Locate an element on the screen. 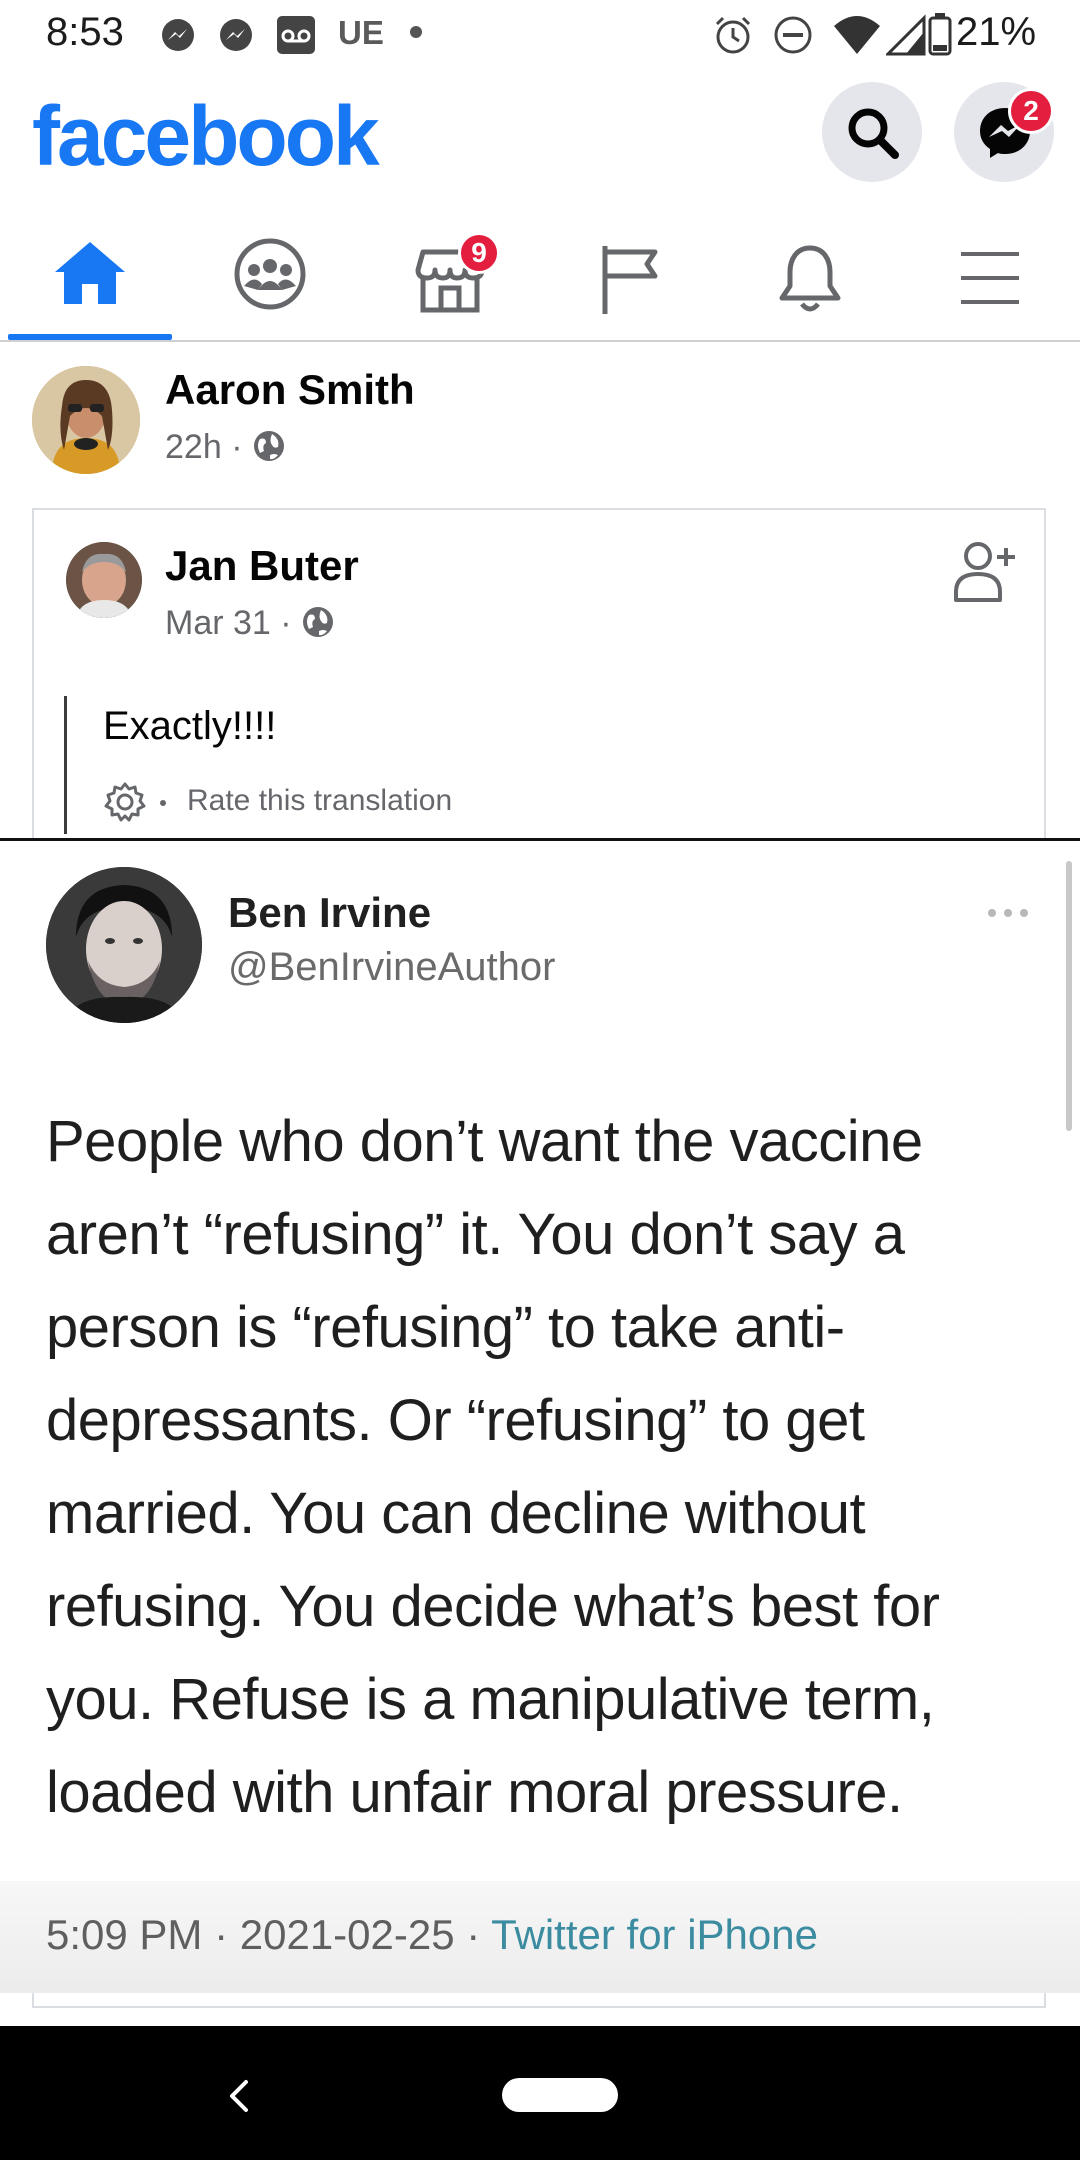  menu-icon is located at coordinates (990, 278).